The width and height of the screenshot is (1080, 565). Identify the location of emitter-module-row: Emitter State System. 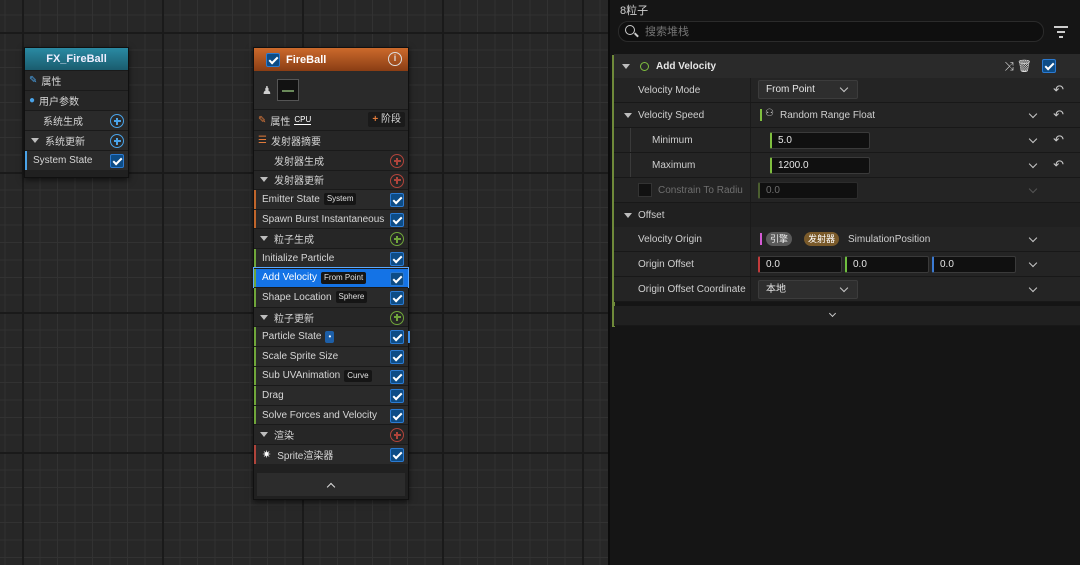
(331, 199).